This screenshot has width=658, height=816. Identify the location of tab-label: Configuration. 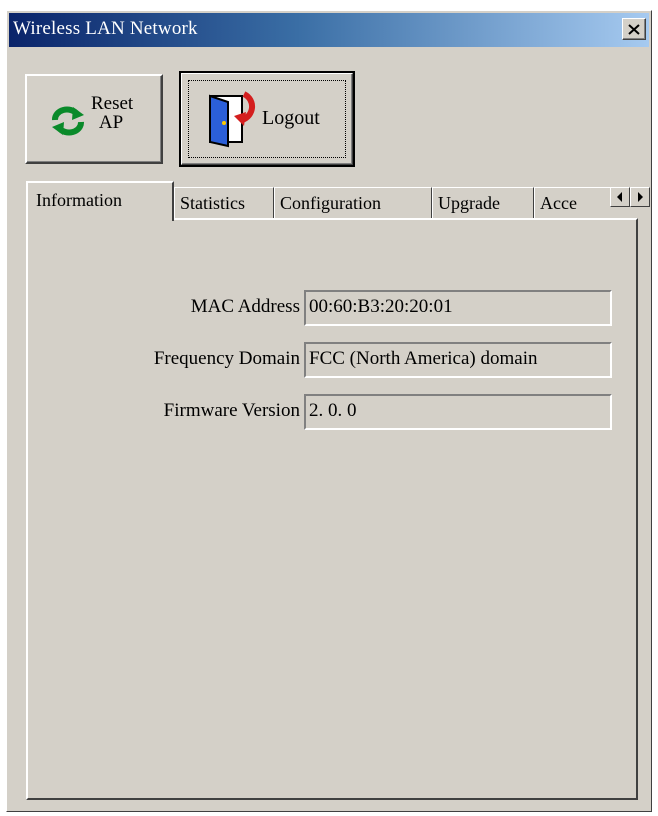
(330, 203).